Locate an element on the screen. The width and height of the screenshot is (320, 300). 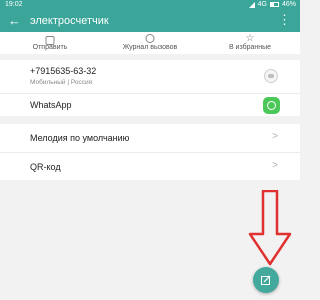
call-log-button: Журнал вызовов is located at coordinates (150, 43).